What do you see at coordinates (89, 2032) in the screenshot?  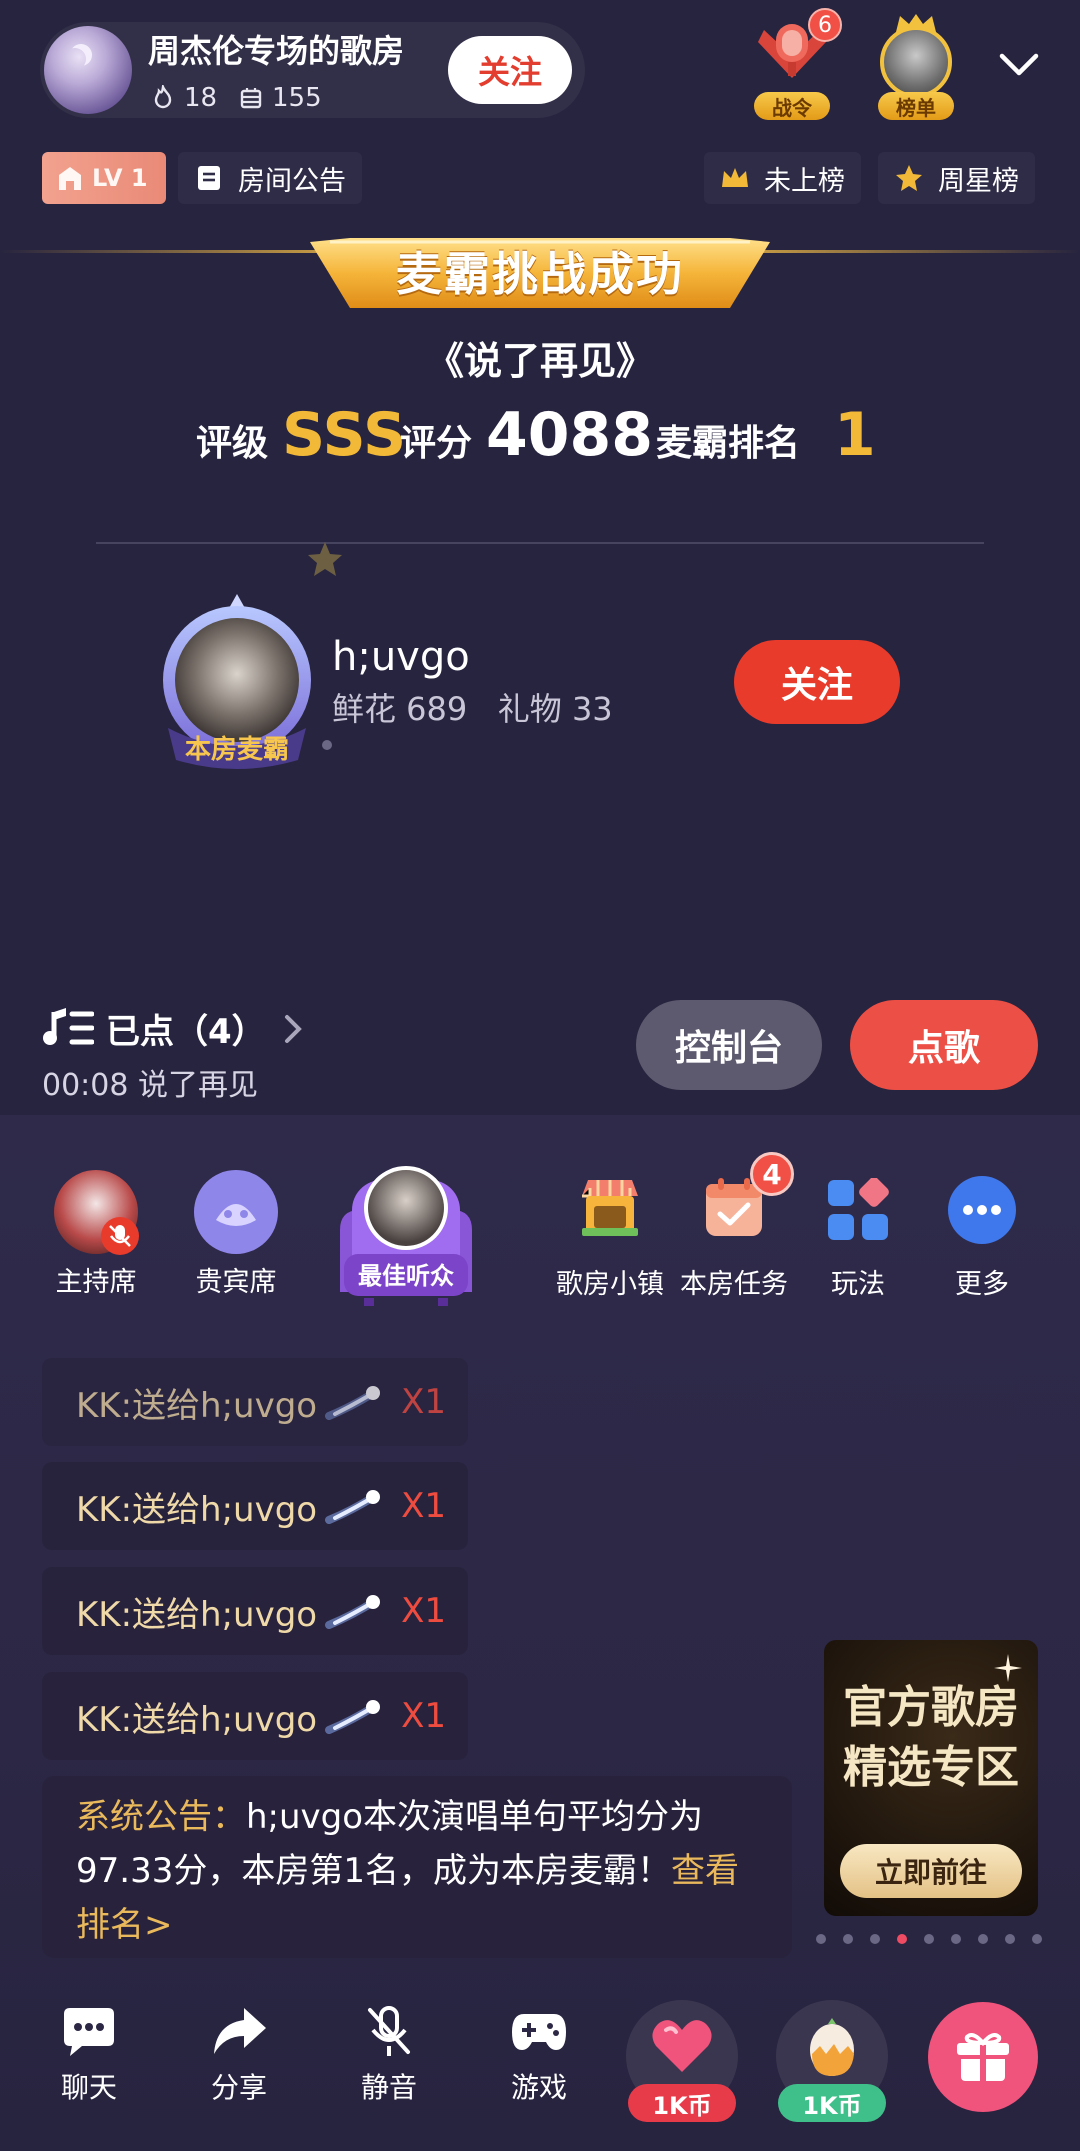 I see `chat-bubble-icon` at bounding box center [89, 2032].